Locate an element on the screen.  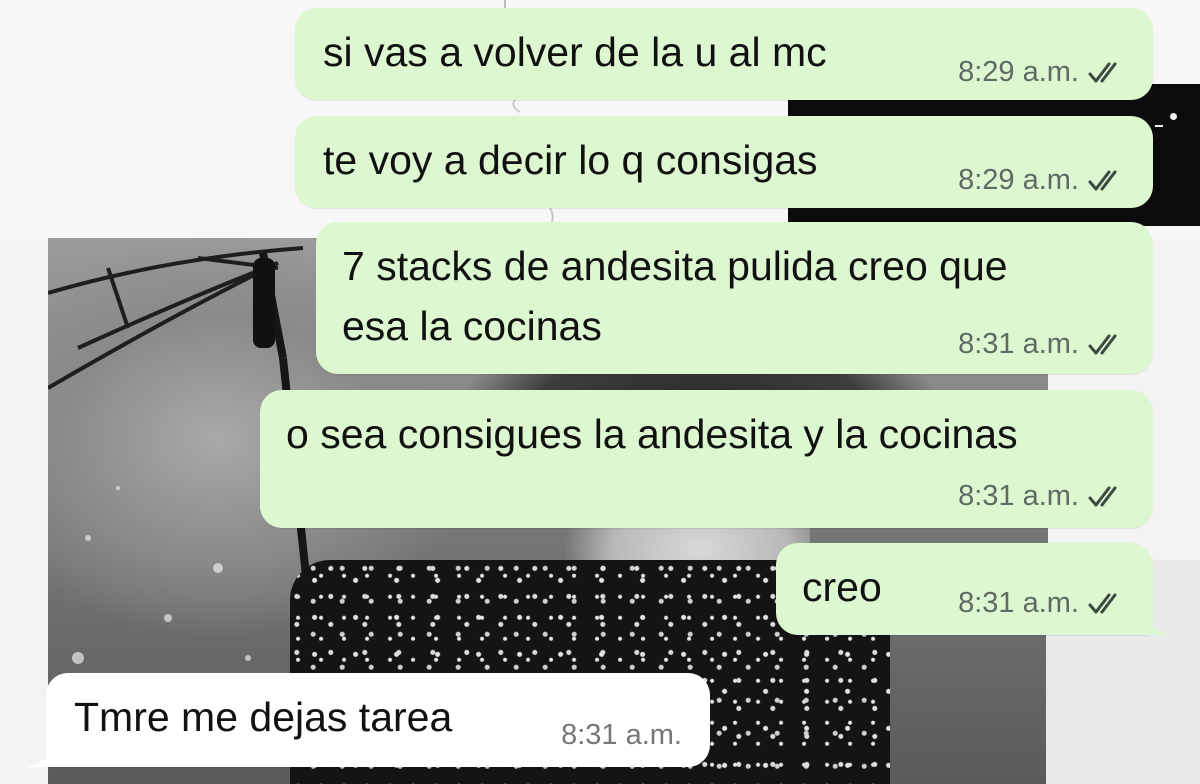
message-text: 7 stacks de andesita pulida creo que is located at coordinates (675, 266).